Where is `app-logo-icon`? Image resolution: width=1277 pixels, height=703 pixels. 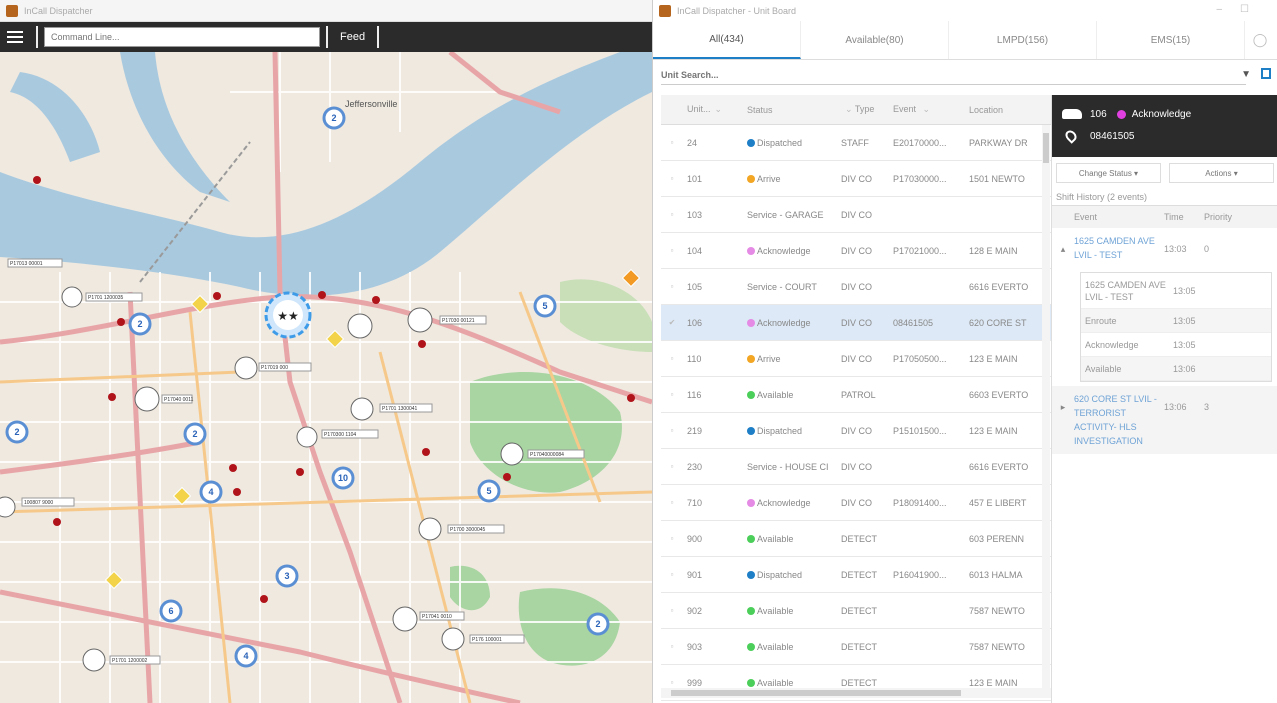 app-logo-icon is located at coordinates (12, 10).